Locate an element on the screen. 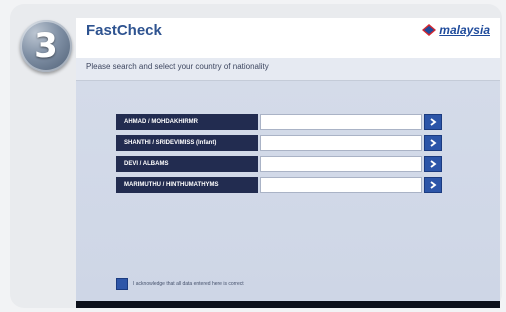  brand-name: malaysia is located at coordinates (464, 30).